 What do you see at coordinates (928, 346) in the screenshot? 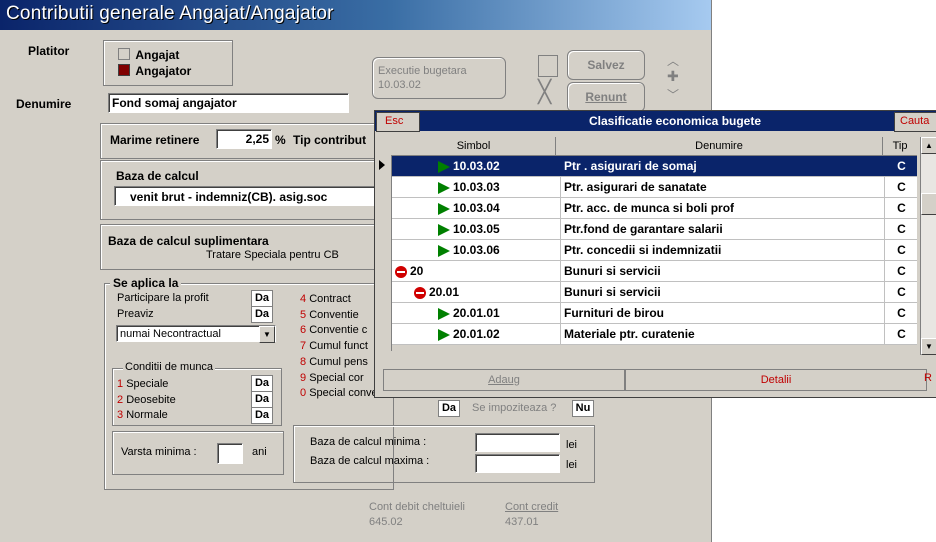
I see `scroll-down-icon: ▼` at bounding box center [928, 346].